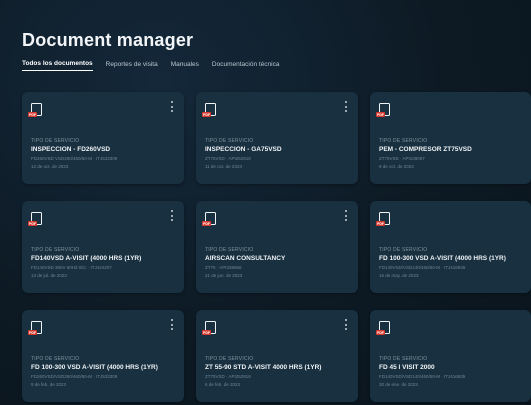 The image size is (531, 405). What do you see at coordinates (50, 166) in the screenshot?
I see `document-date: 12 de oct. de 2023` at bounding box center [50, 166].